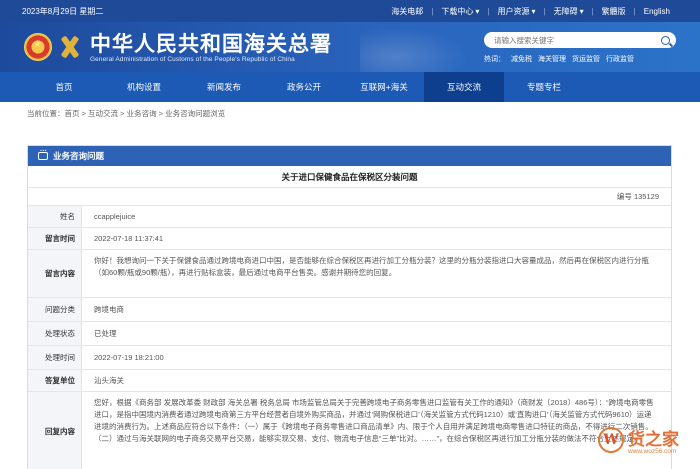  What do you see at coordinates (109, 309) in the screenshot?
I see `category-value: 跨境电商` at bounding box center [109, 309].